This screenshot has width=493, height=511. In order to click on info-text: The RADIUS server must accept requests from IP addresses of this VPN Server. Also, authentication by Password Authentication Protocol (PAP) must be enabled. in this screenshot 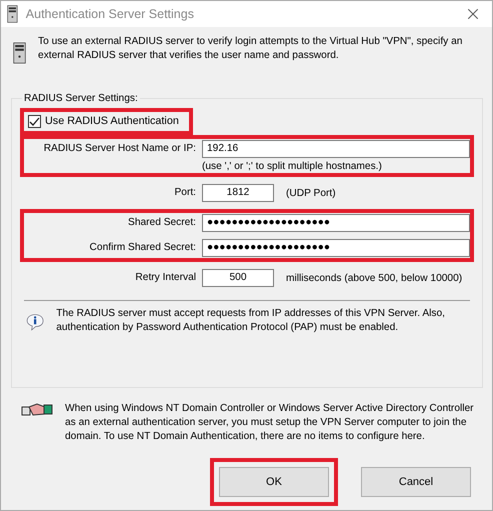, I will do `click(251, 320)`.